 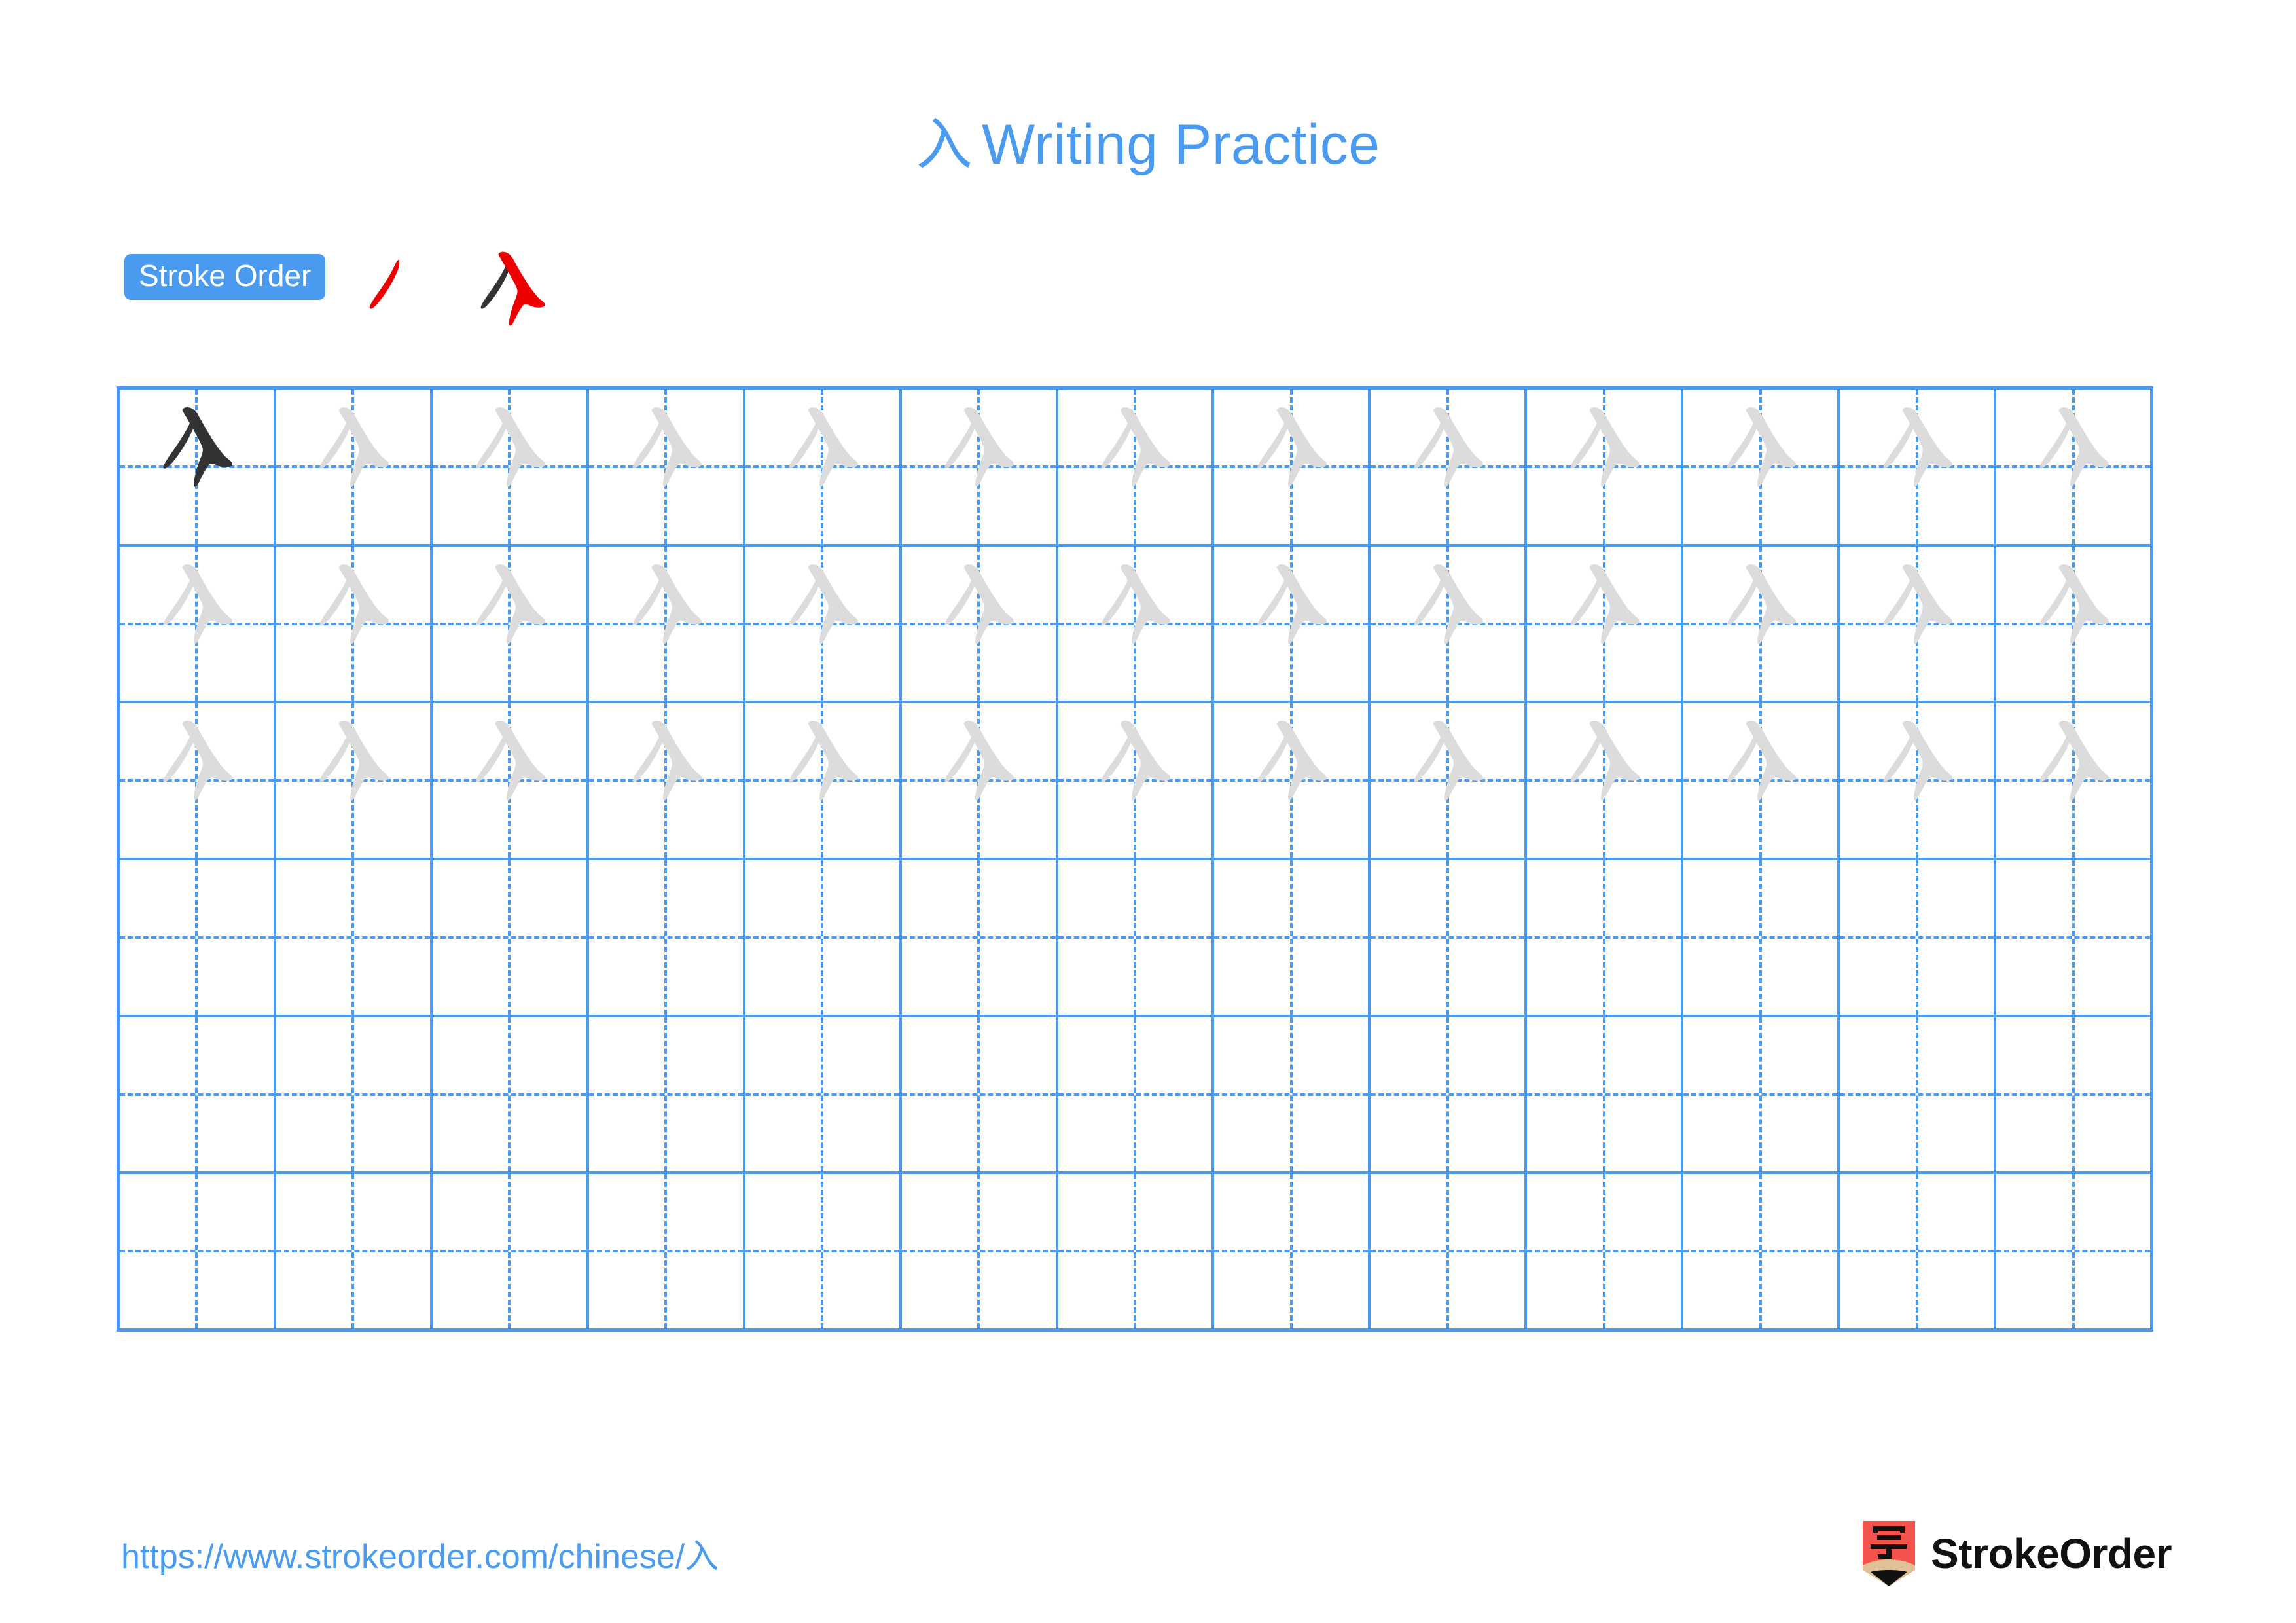 I want to click on brand-name: StrokeOrder, so click(x=2051, y=1553).